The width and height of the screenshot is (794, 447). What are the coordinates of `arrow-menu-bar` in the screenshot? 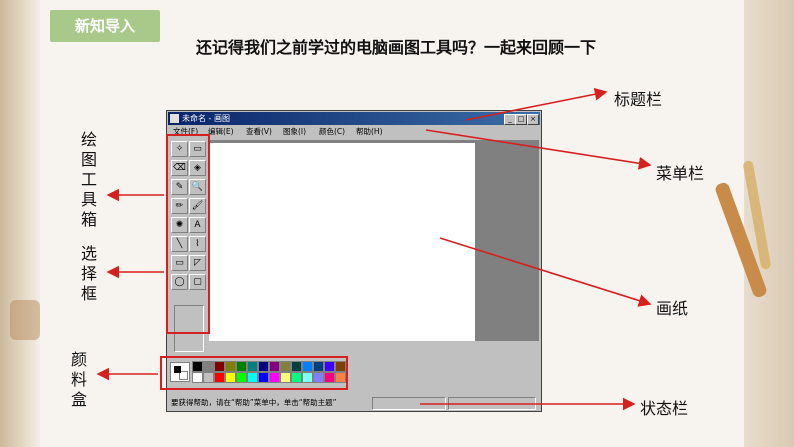 It's located at (538, 149).